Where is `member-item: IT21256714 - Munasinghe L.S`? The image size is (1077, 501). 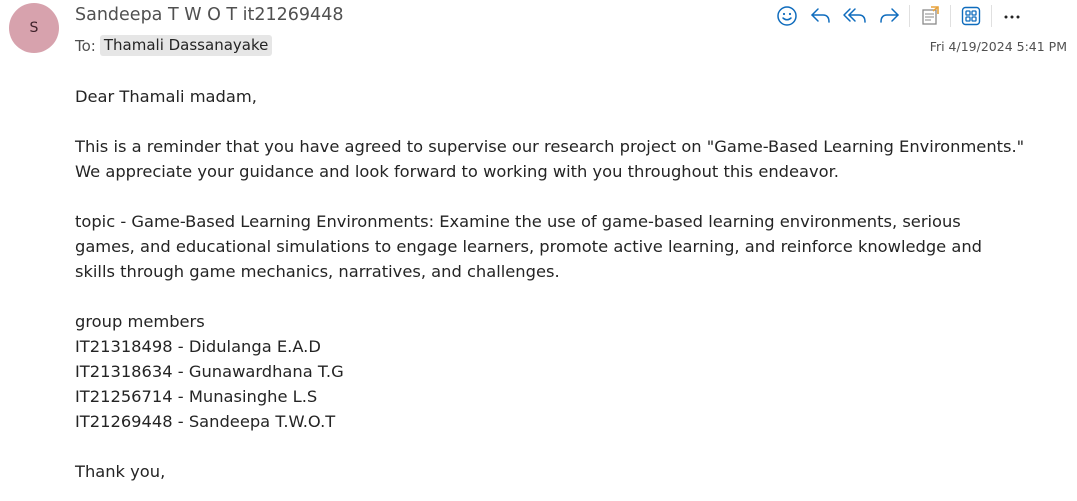 member-item: IT21256714 - Munasinghe L.S is located at coordinates (196, 396).